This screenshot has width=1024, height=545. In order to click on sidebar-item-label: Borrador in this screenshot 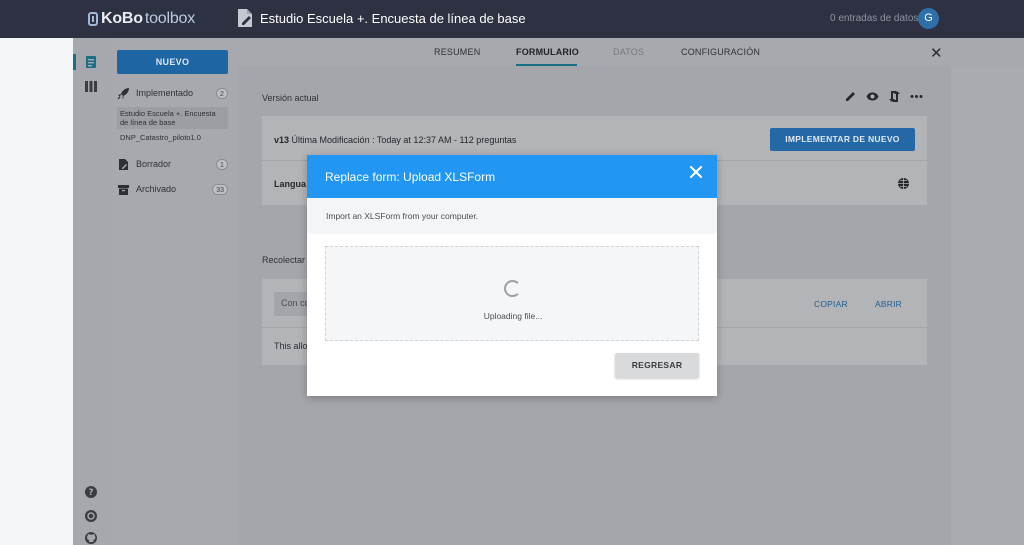, I will do `click(154, 164)`.